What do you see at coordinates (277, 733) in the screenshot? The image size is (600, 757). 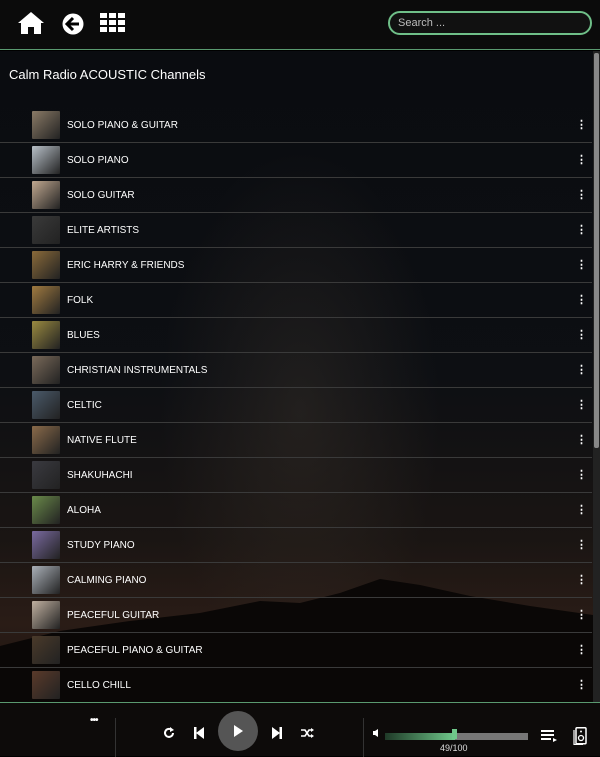 I see `next-icon` at bounding box center [277, 733].